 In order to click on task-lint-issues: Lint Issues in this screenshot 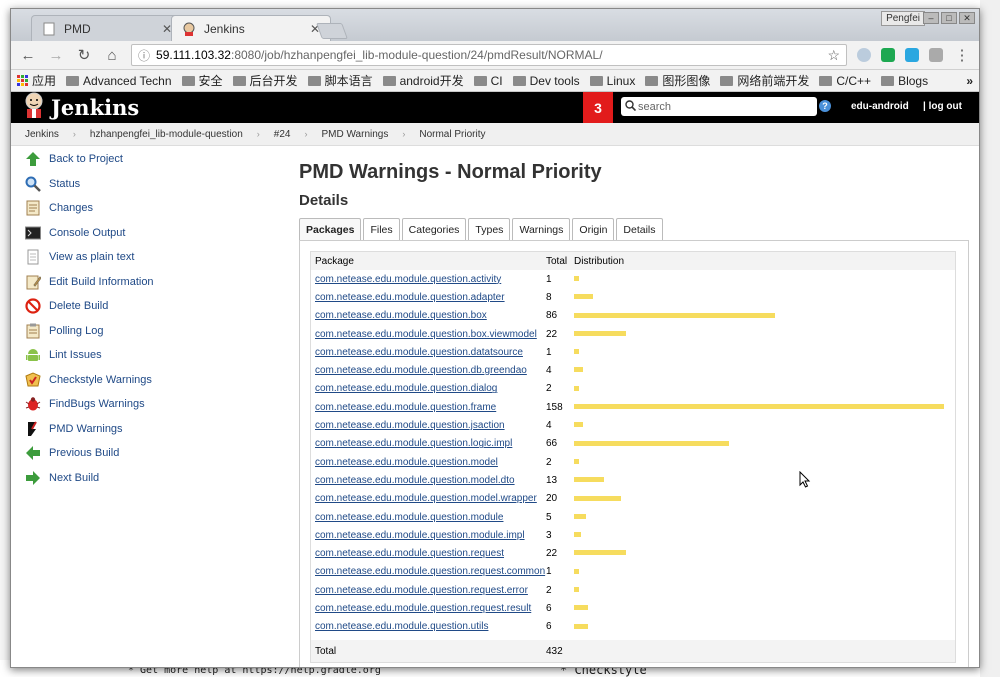, I will do `click(141, 355)`.